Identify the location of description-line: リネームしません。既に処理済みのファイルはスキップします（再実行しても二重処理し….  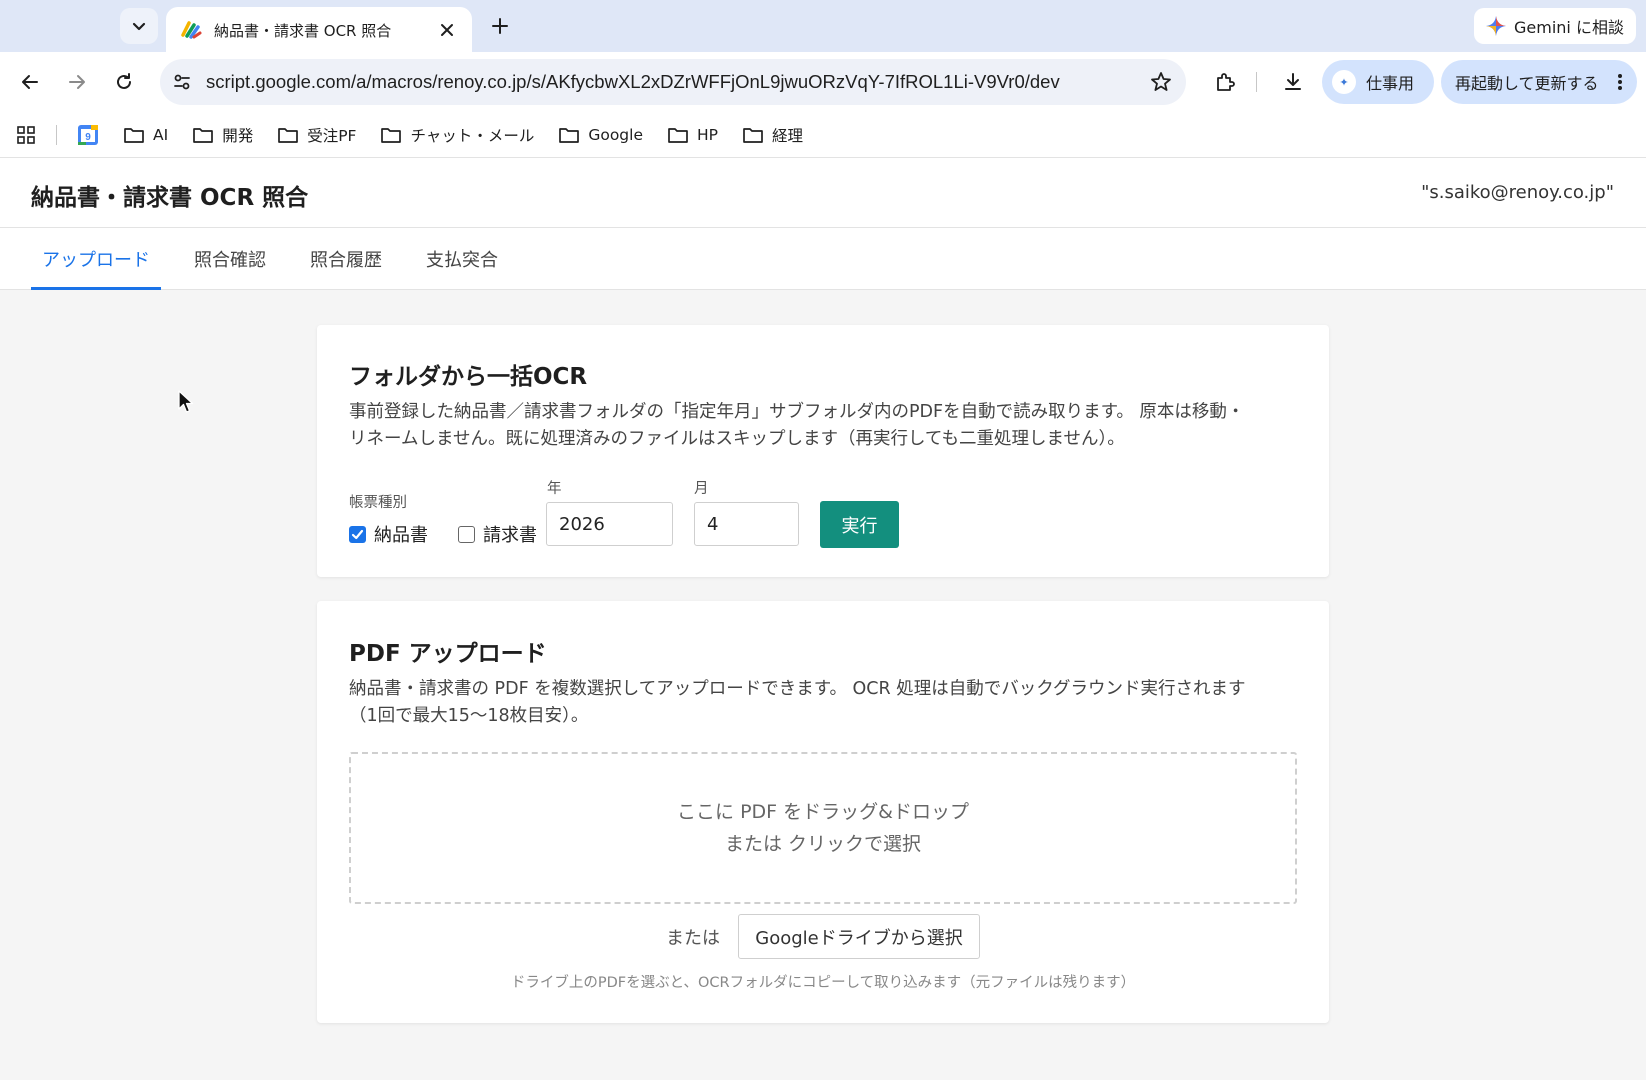
(737, 439).